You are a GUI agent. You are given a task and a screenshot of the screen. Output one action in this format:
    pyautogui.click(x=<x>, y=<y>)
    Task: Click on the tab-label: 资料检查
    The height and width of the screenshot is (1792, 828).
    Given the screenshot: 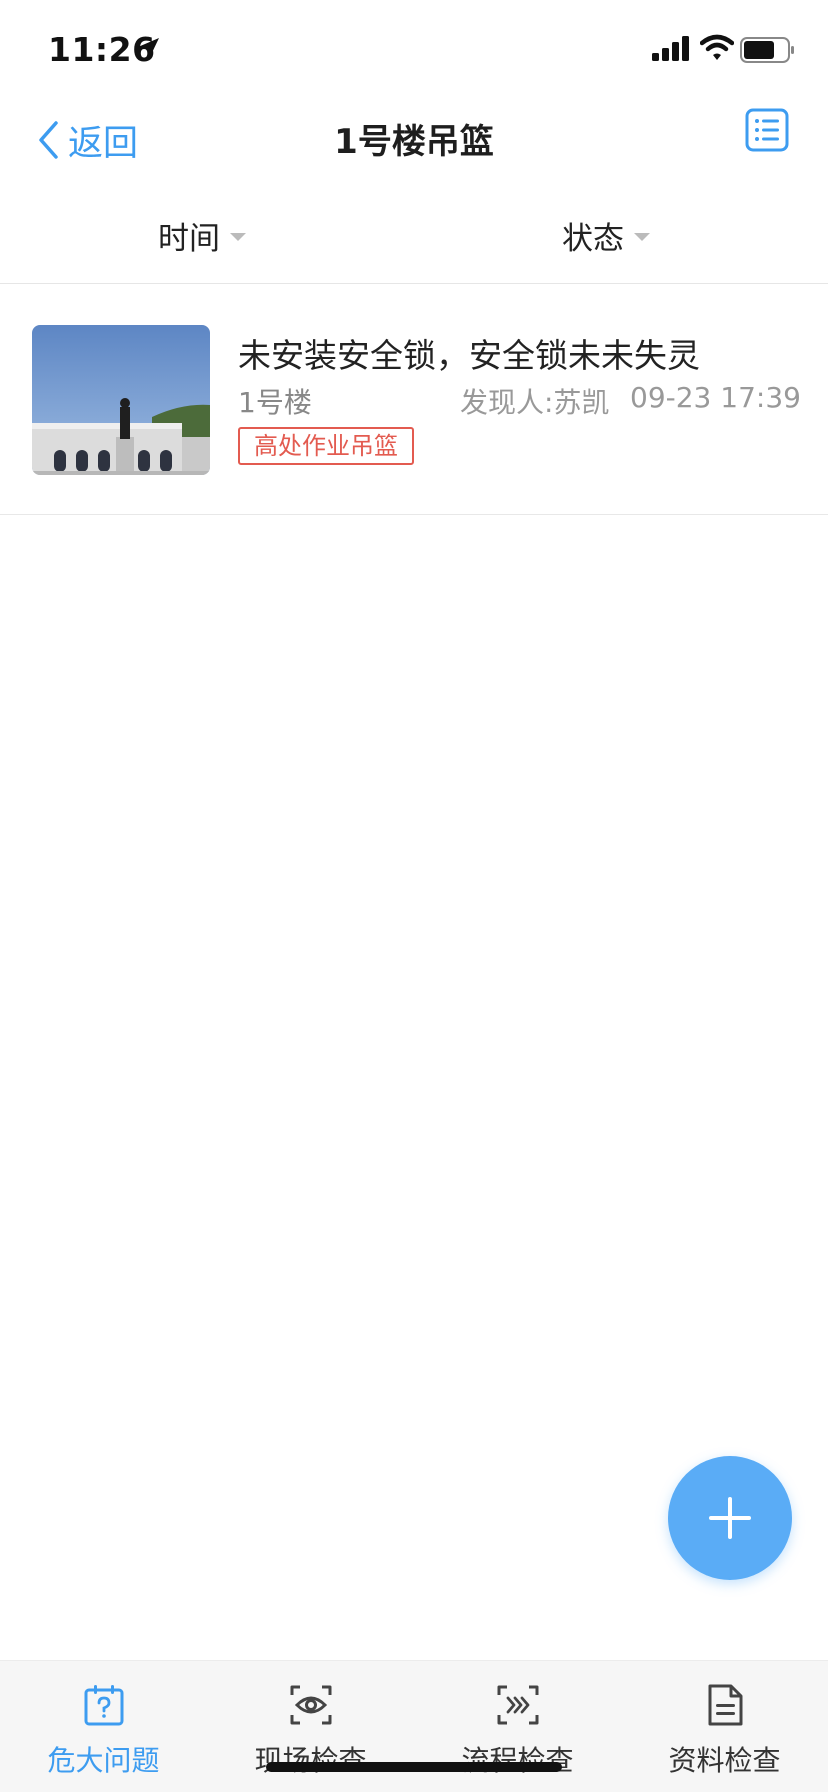 What is the action you would take?
    pyautogui.click(x=724, y=1760)
    